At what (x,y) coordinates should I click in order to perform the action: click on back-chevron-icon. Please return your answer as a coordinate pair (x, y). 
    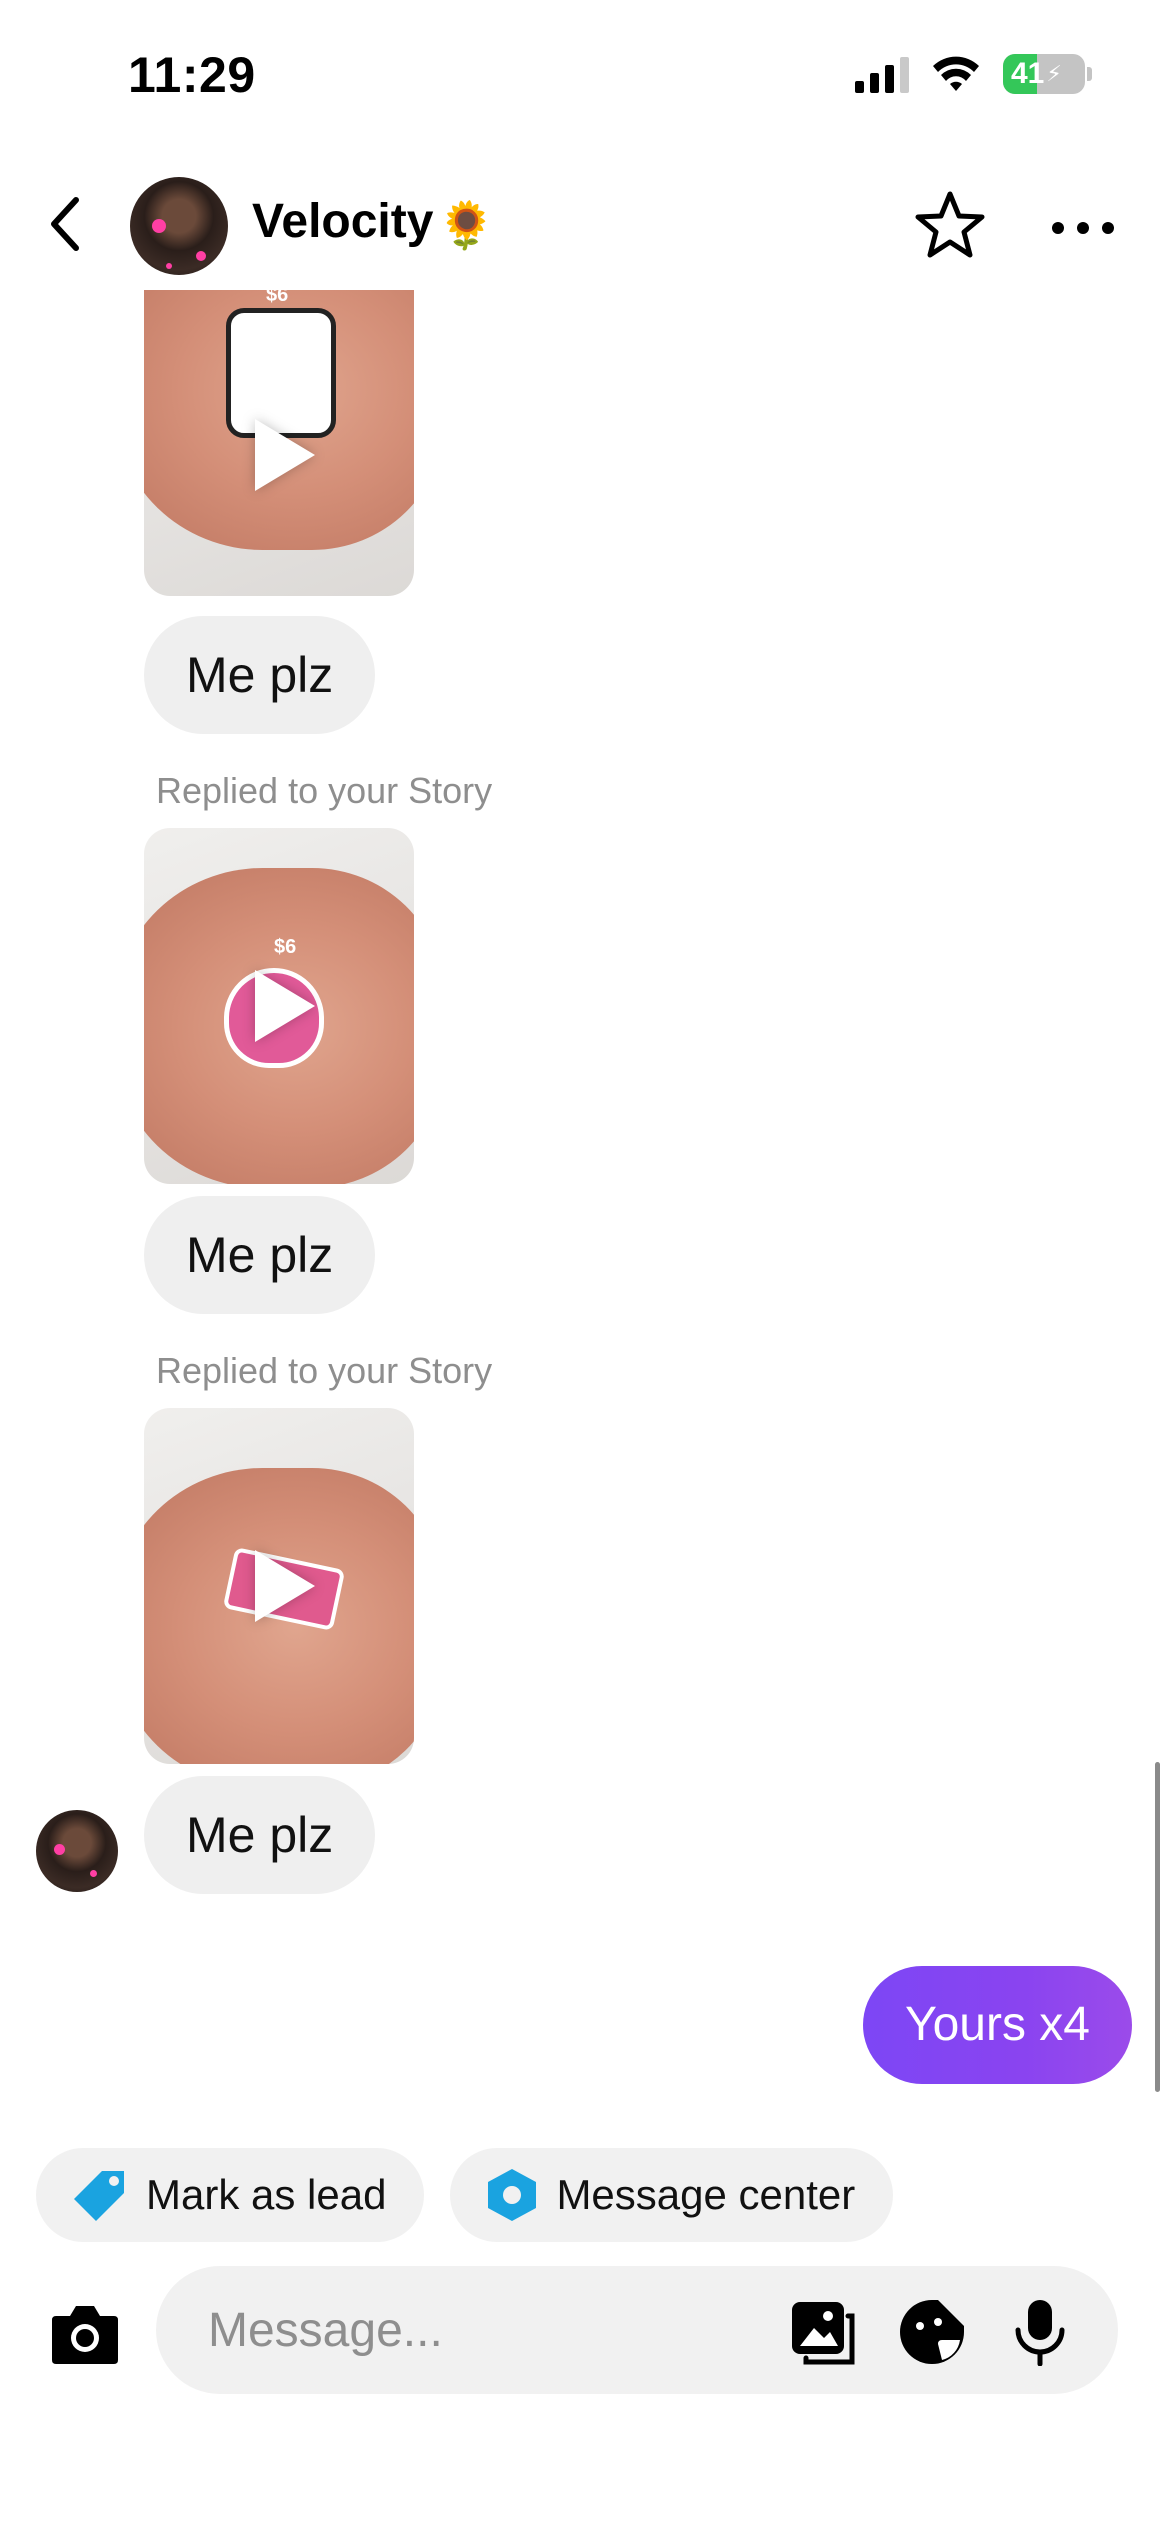
    Looking at the image, I should click on (68, 224).